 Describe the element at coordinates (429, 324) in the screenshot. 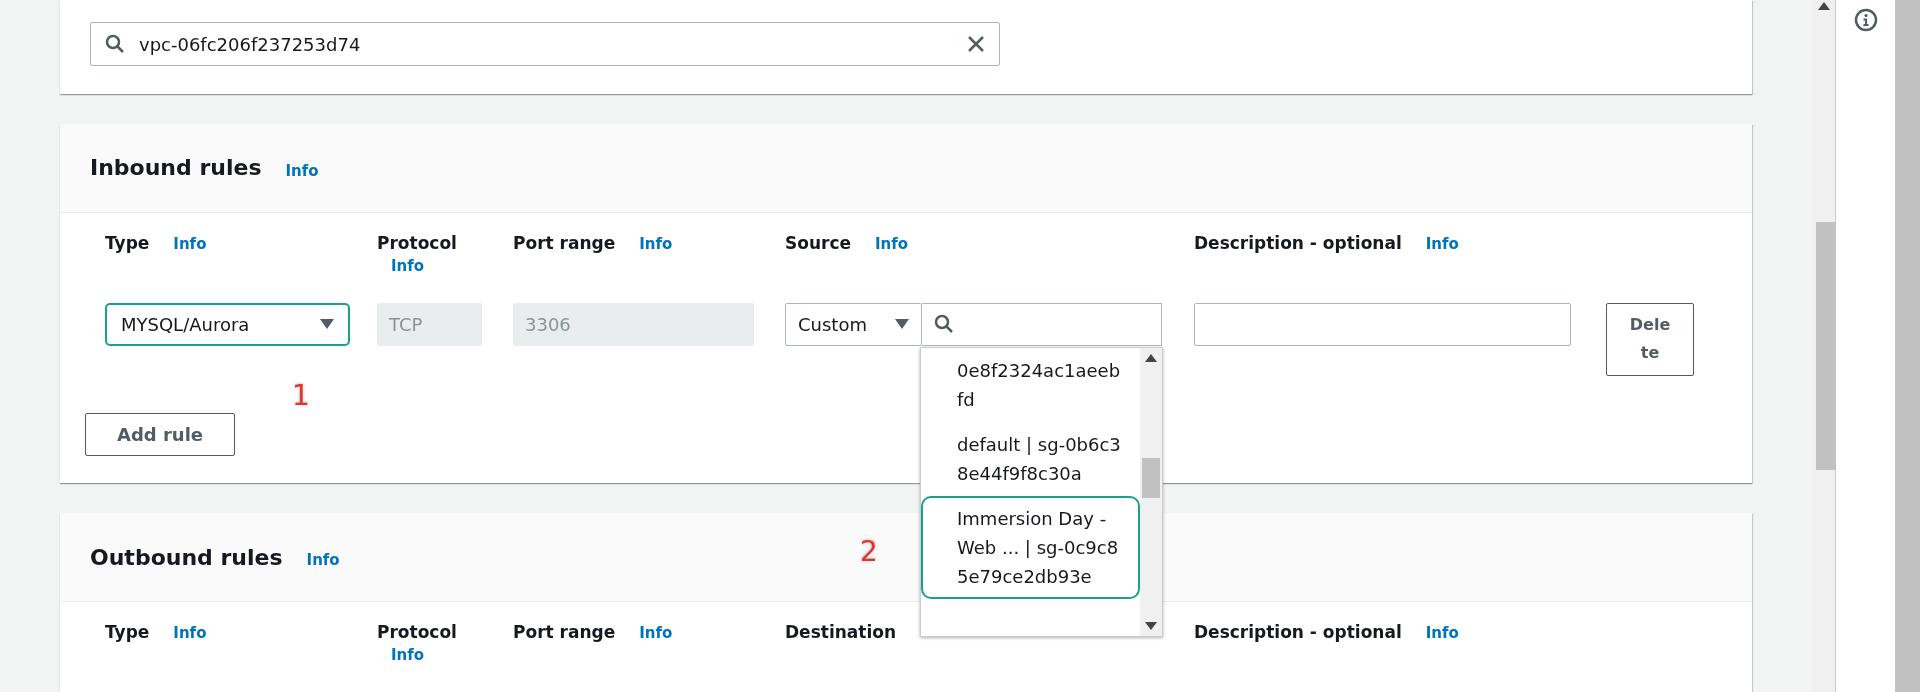

I see `protocol-field: TCP` at that location.